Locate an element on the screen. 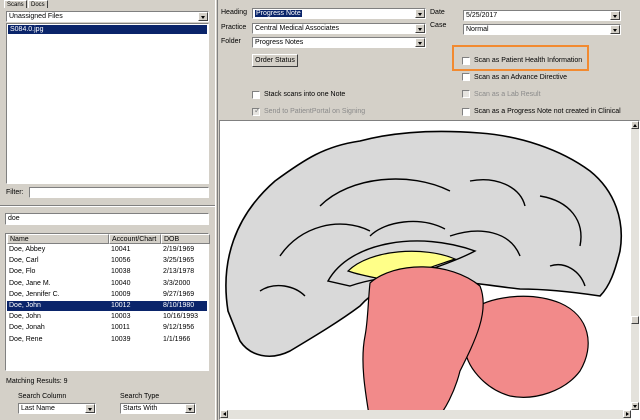  table-row: Doe, Carl 10056 3/25/1965 is located at coordinates (107, 261).